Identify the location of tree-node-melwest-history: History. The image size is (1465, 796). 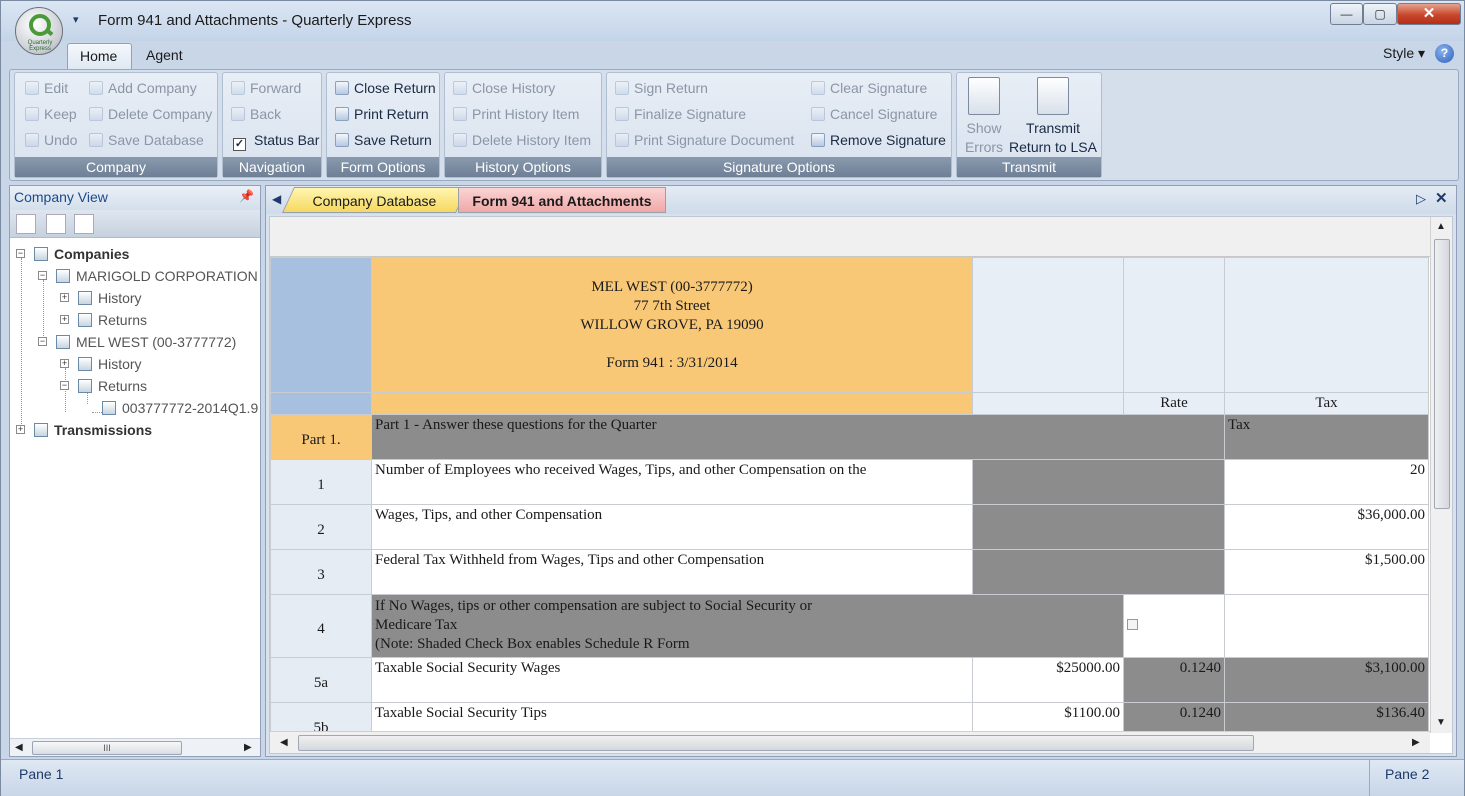
(110, 364).